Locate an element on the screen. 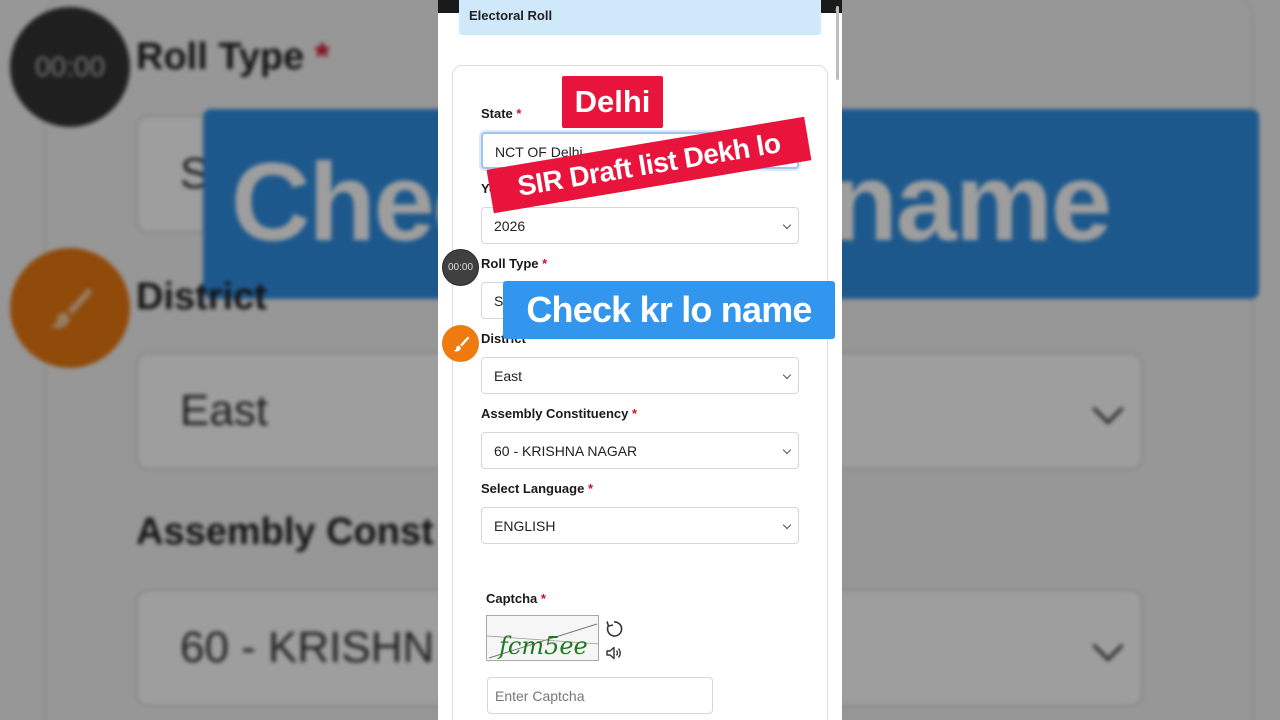  captcha-text: fcm5ee is located at coordinates (542, 646).